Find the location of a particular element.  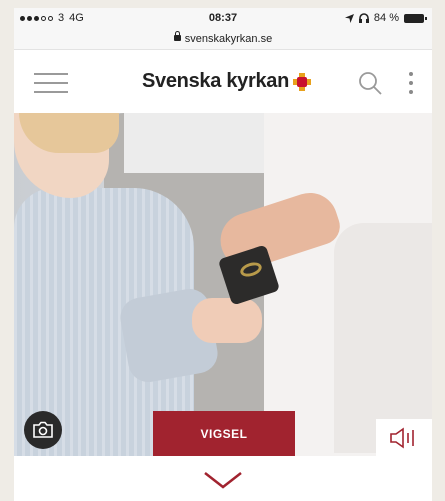

chevron-down-icon is located at coordinates (223, 480).